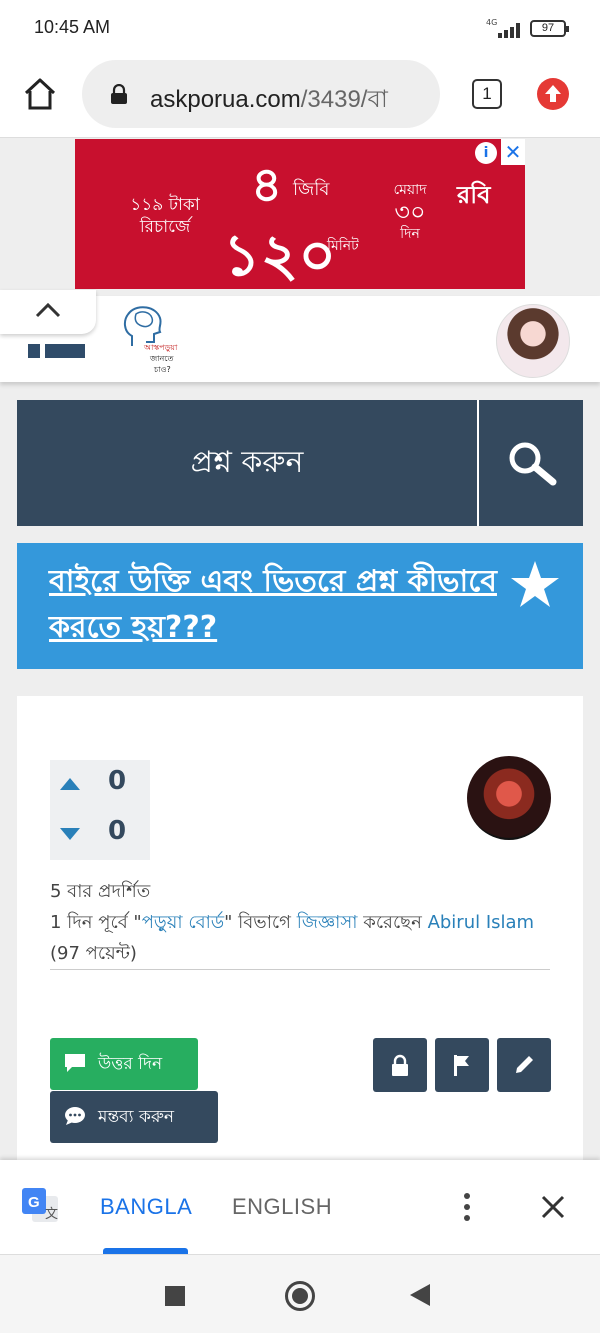 Image resolution: width=600 pixels, height=1333 pixels. I want to click on google-translate-icon: G 文, so click(40, 1205).